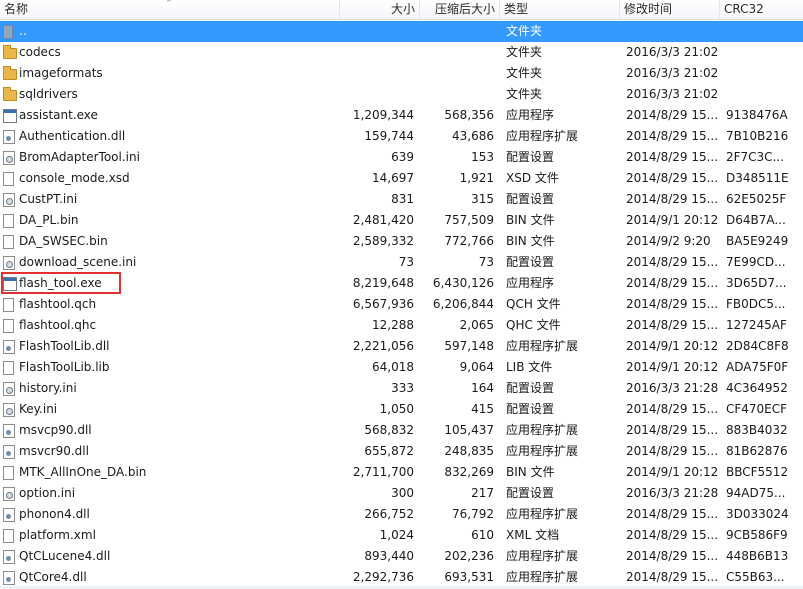 Image resolution: width=803 pixels, height=589 pixels. Describe the element at coordinates (757, 346) in the screenshot. I see `file-crc: 2D84C8F8` at that location.